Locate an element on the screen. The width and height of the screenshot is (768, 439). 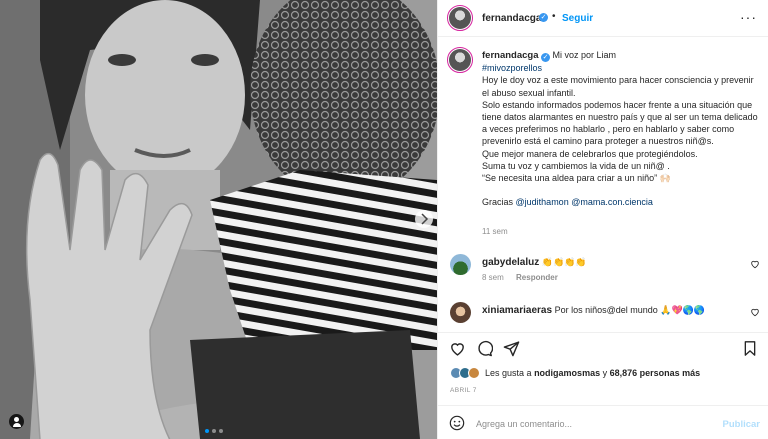
mention-link: @judithamon is located at coordinates (542, 202).